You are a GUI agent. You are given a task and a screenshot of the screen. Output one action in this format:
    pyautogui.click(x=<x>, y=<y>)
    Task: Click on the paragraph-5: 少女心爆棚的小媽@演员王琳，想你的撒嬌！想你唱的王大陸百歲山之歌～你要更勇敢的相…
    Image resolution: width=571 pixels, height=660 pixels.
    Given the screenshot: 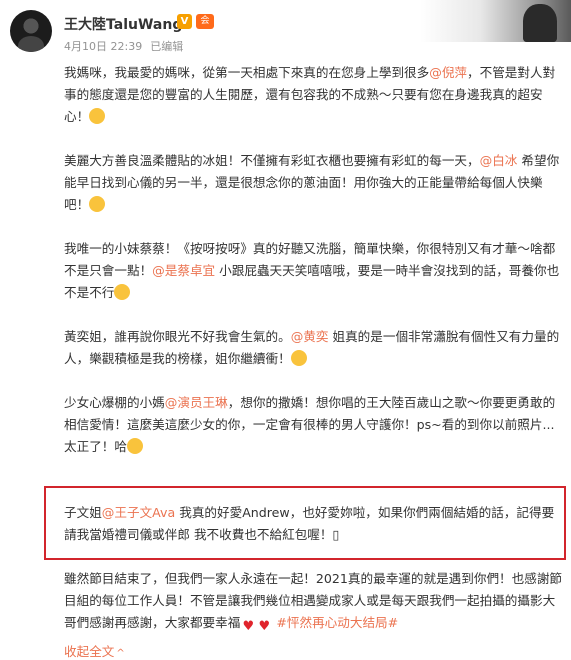 What is the action you would take?
    pyautogui.click(x=314, y=425)
    